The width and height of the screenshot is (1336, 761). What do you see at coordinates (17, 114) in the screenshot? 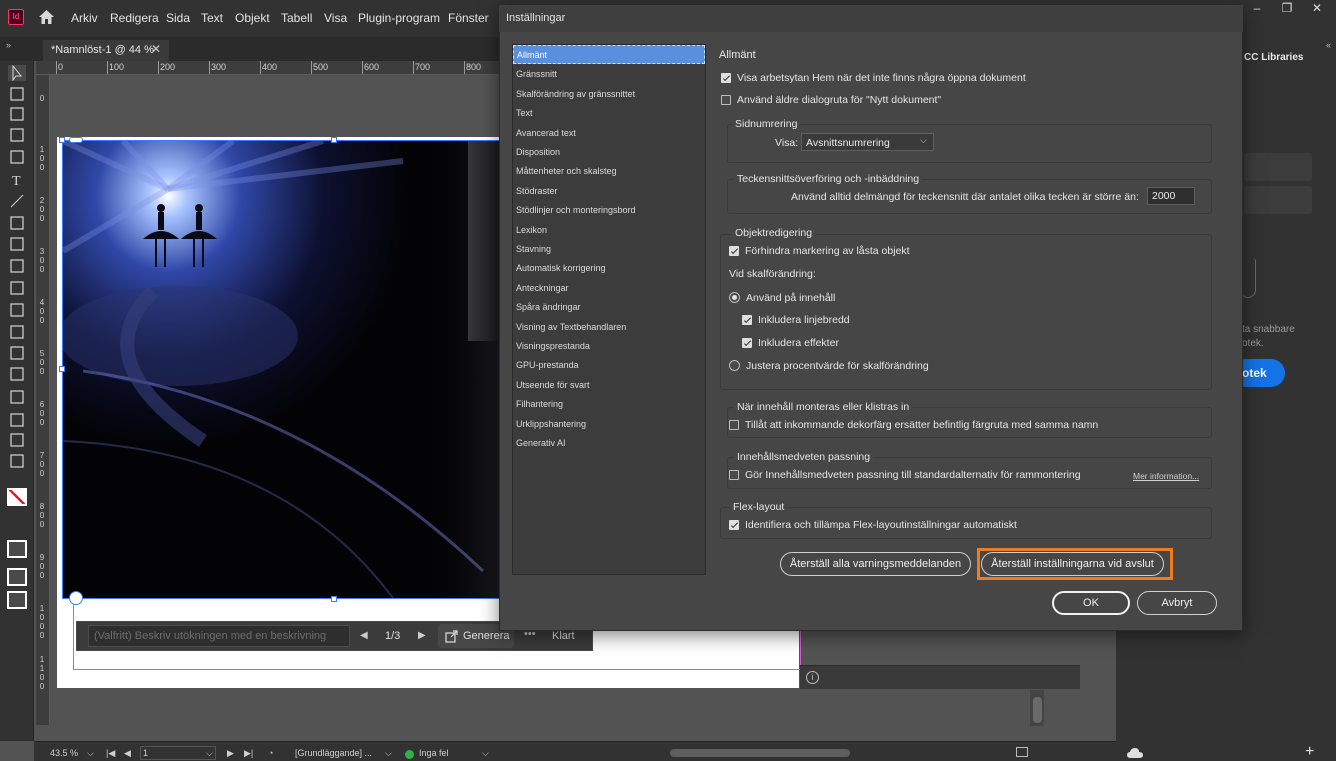
I see `page-tool-icon` at bounding box center [17, 114].